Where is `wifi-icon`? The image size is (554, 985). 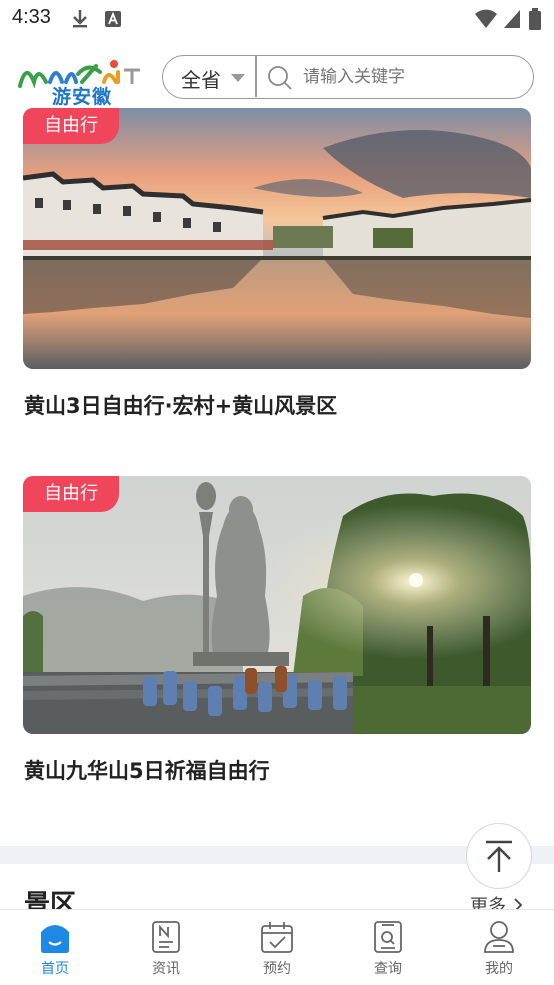
wifi-icon is located at coordinates (486, 18).